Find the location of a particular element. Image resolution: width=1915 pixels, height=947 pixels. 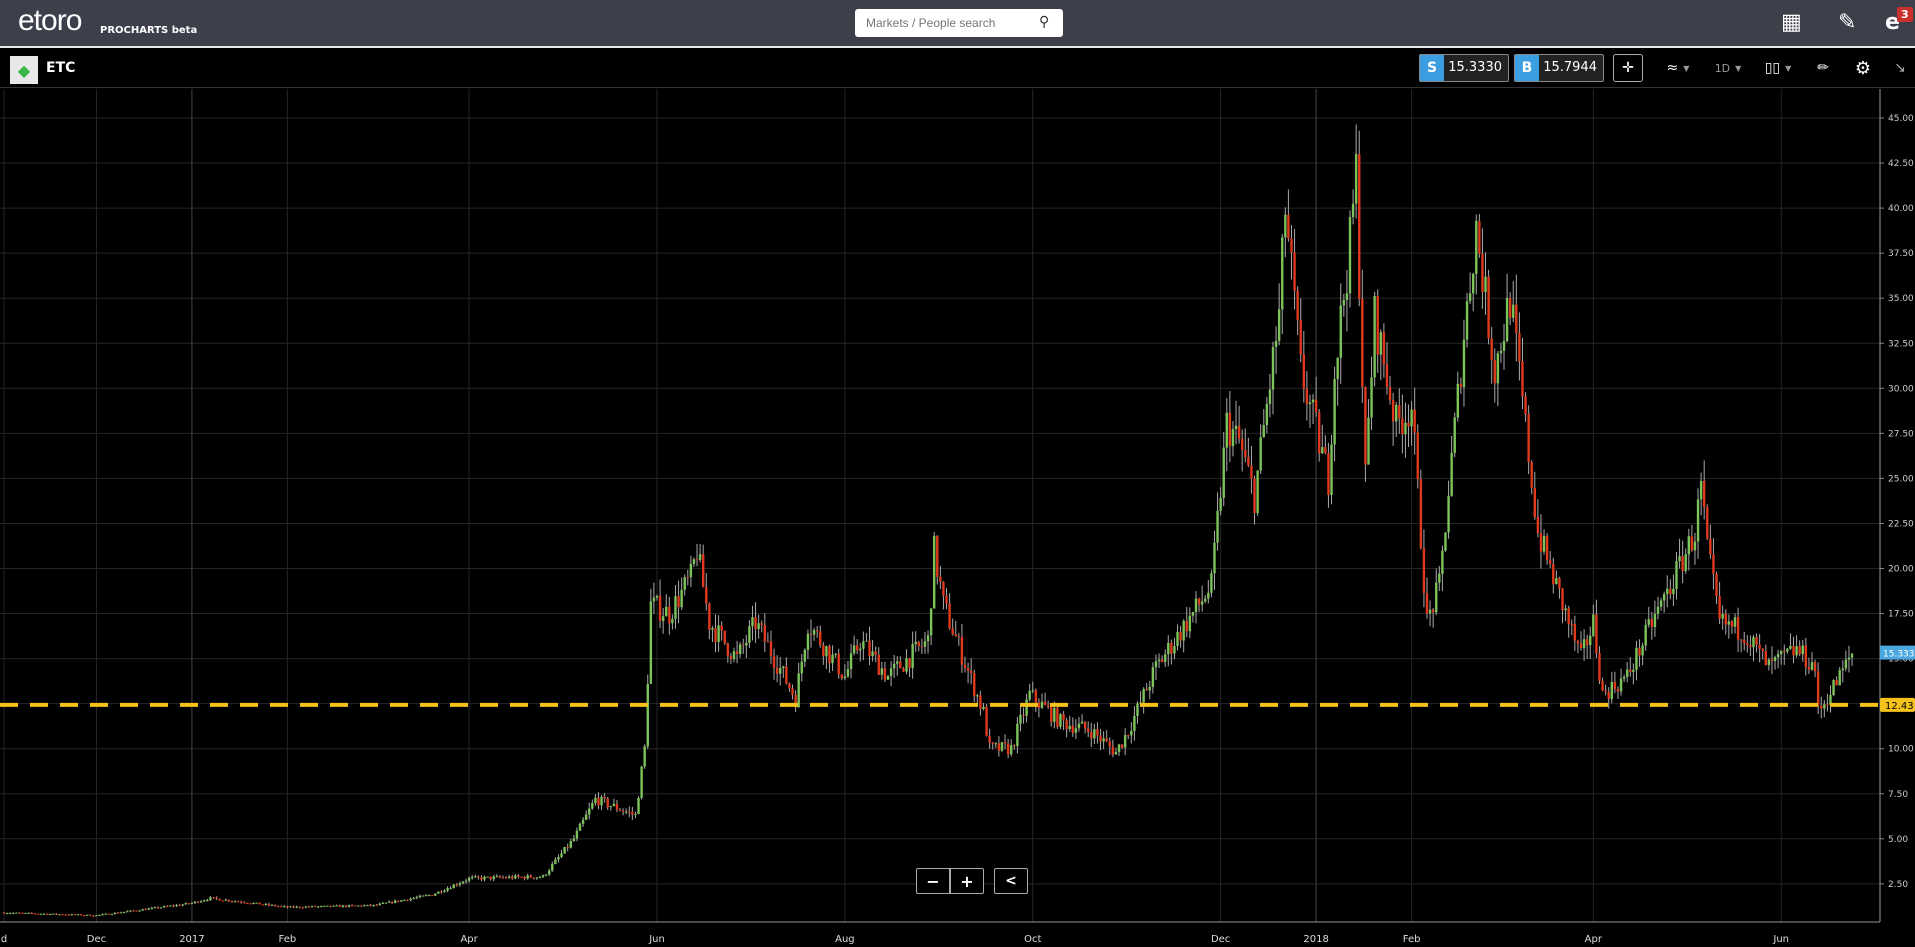

sell-button: S 15.3330 is located at coordinates (1464, 68).